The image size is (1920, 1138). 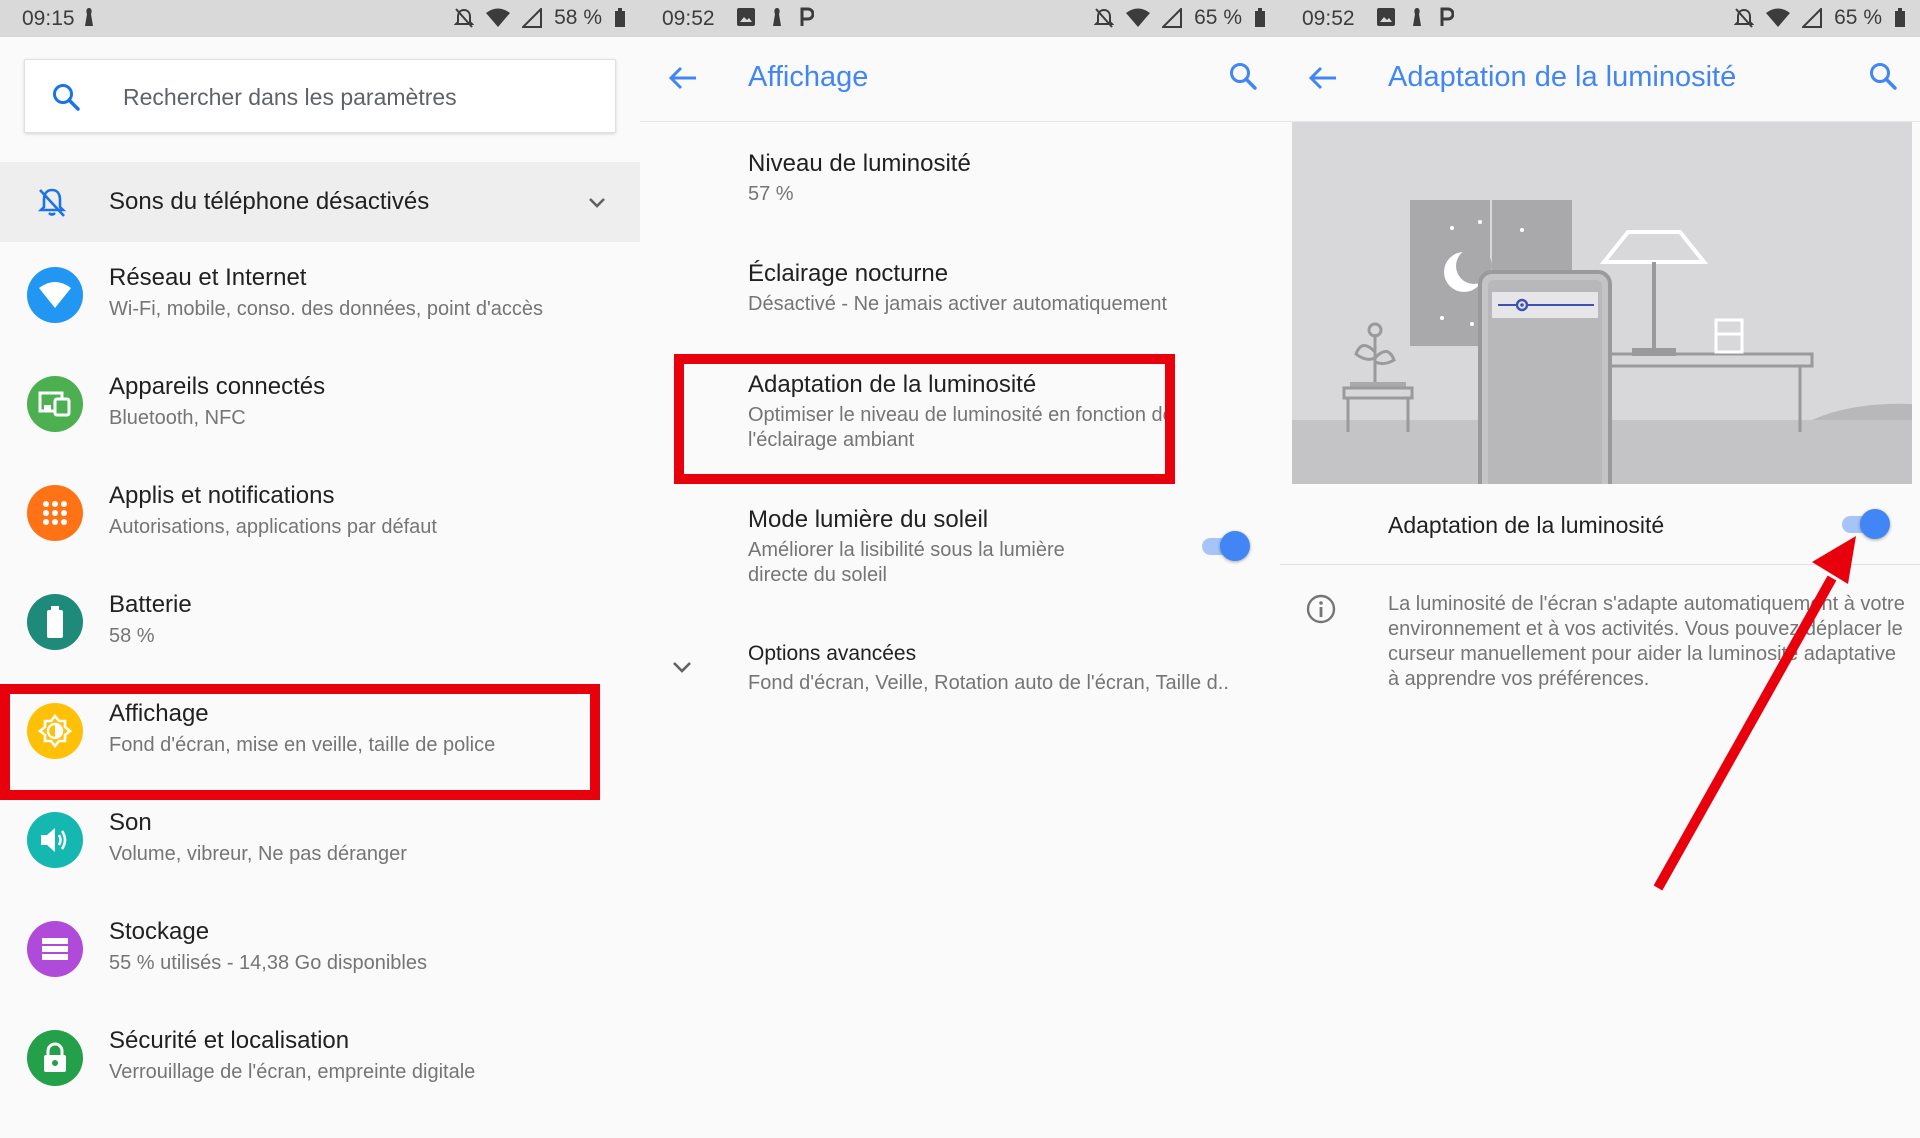 What do you see at coordinates (48, 18) in the screenshot?
I see `status-time: 09:15` at bounding box center [48, 18].